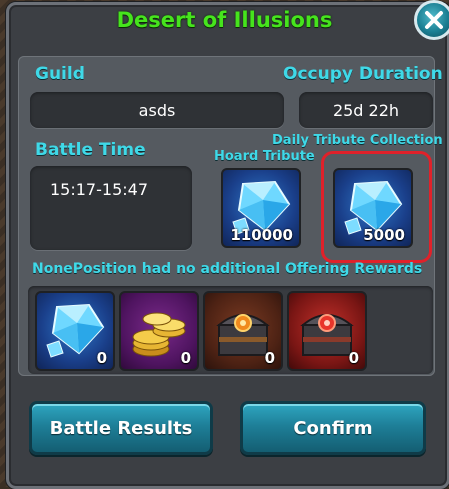  What do you see at coordinates (366, 110) in the screenshot?
I see `occupy-duration-field: 25d 22h` at bounding box center [366, 110].